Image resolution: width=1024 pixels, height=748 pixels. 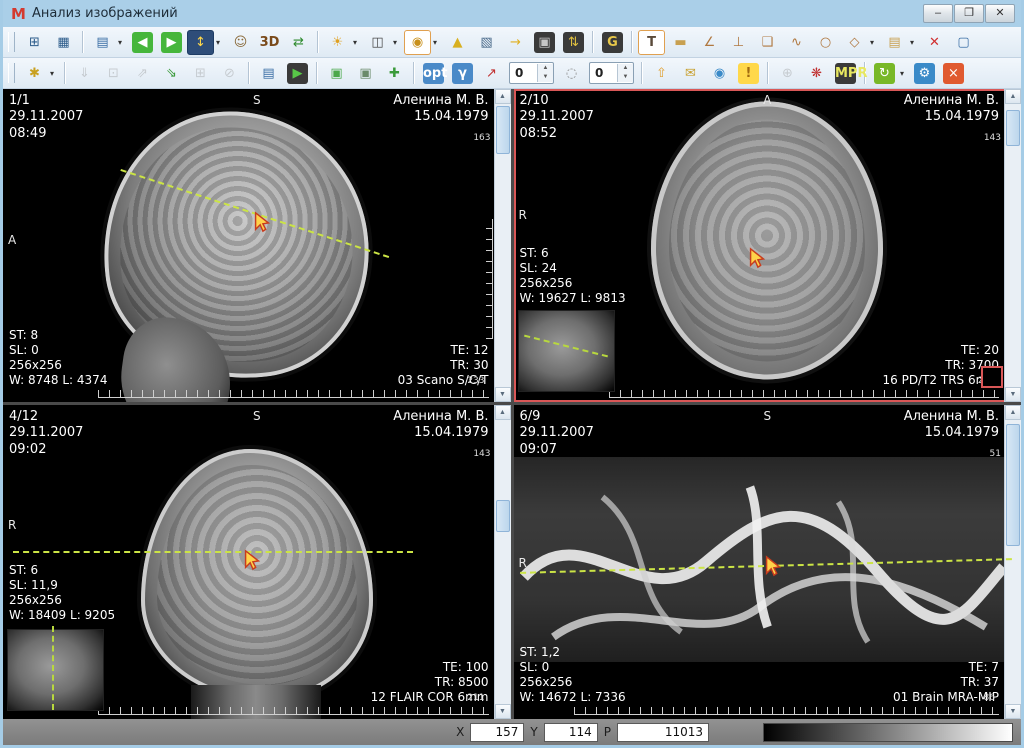 I want to click on 3d-reconstruction-icon: 3D, so click(x=269, y=42).